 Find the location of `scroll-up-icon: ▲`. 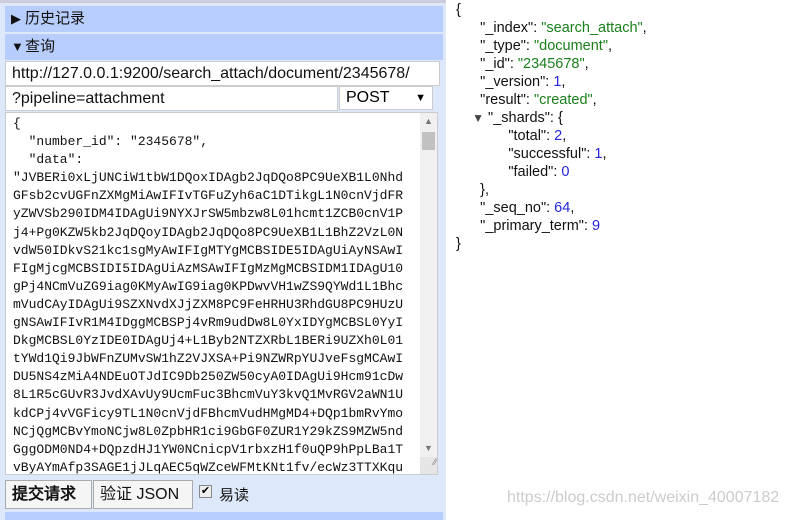

scroll-up-icon: ▲ is located at coordinates (428, 121).